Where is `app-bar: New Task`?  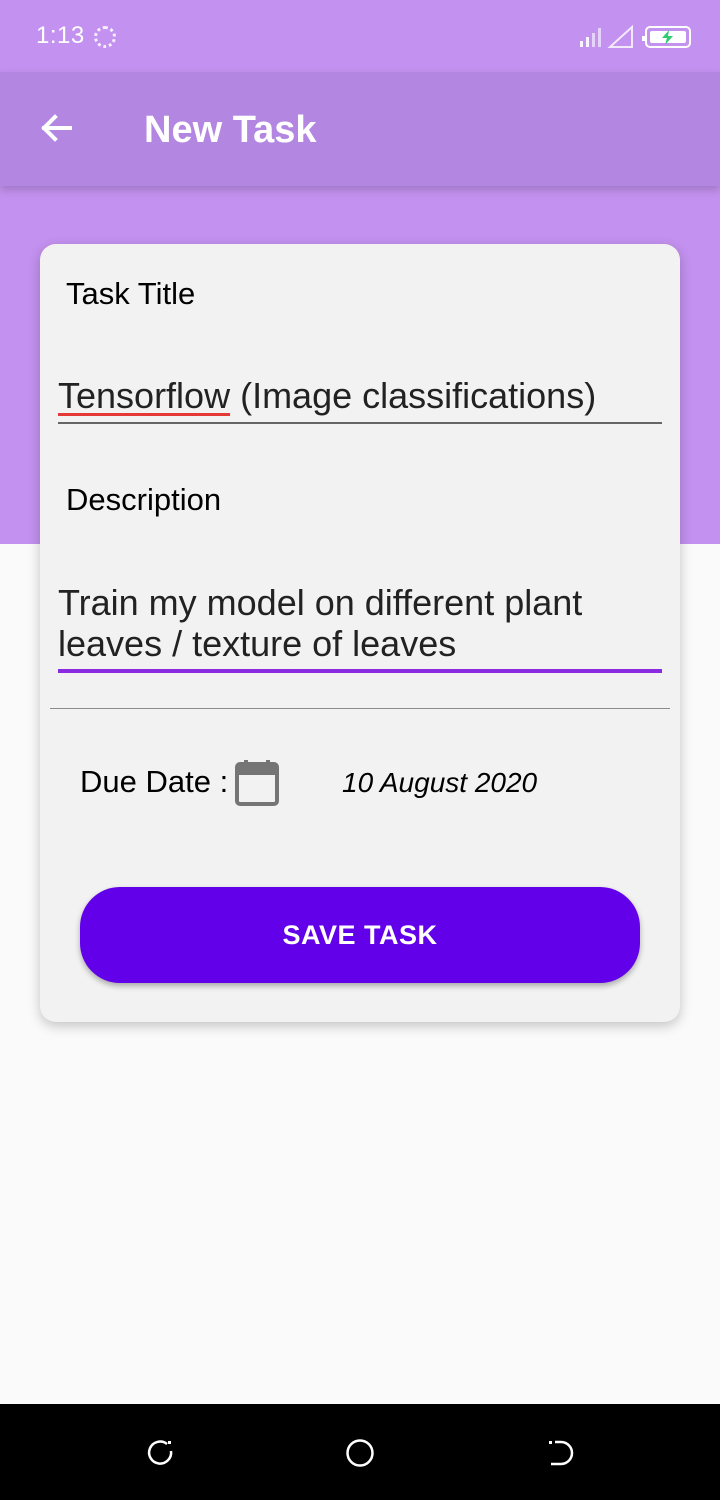 app-bar: New Task is located at coordinates (360, 129).